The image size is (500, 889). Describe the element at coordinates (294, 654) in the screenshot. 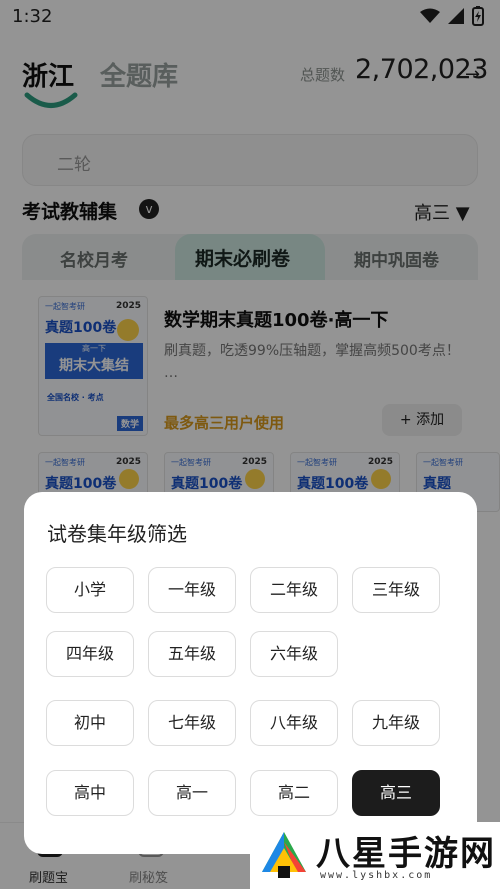

I see `chip-grade-6: 六年级` at that location.